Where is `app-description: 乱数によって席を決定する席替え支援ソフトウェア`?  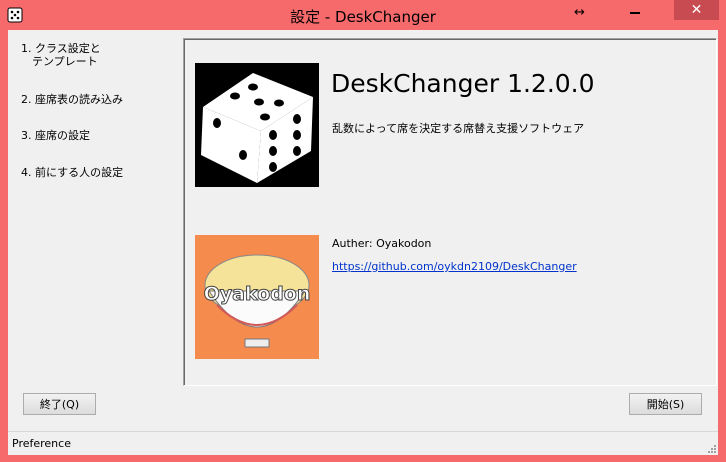 app-description: 乱数によって席を決定する席替え支援ソフトウェア is located at coordinates (458, 128).